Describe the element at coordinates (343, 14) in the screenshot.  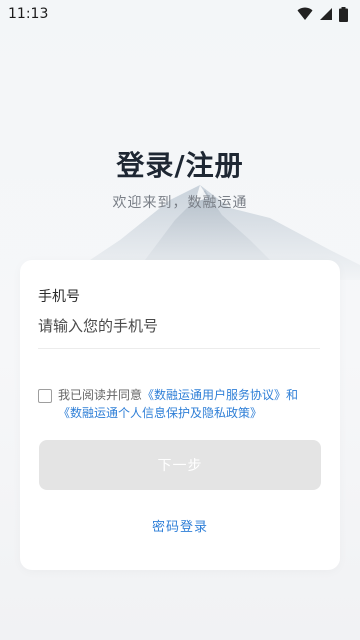
I see `battery-icon` at that location.